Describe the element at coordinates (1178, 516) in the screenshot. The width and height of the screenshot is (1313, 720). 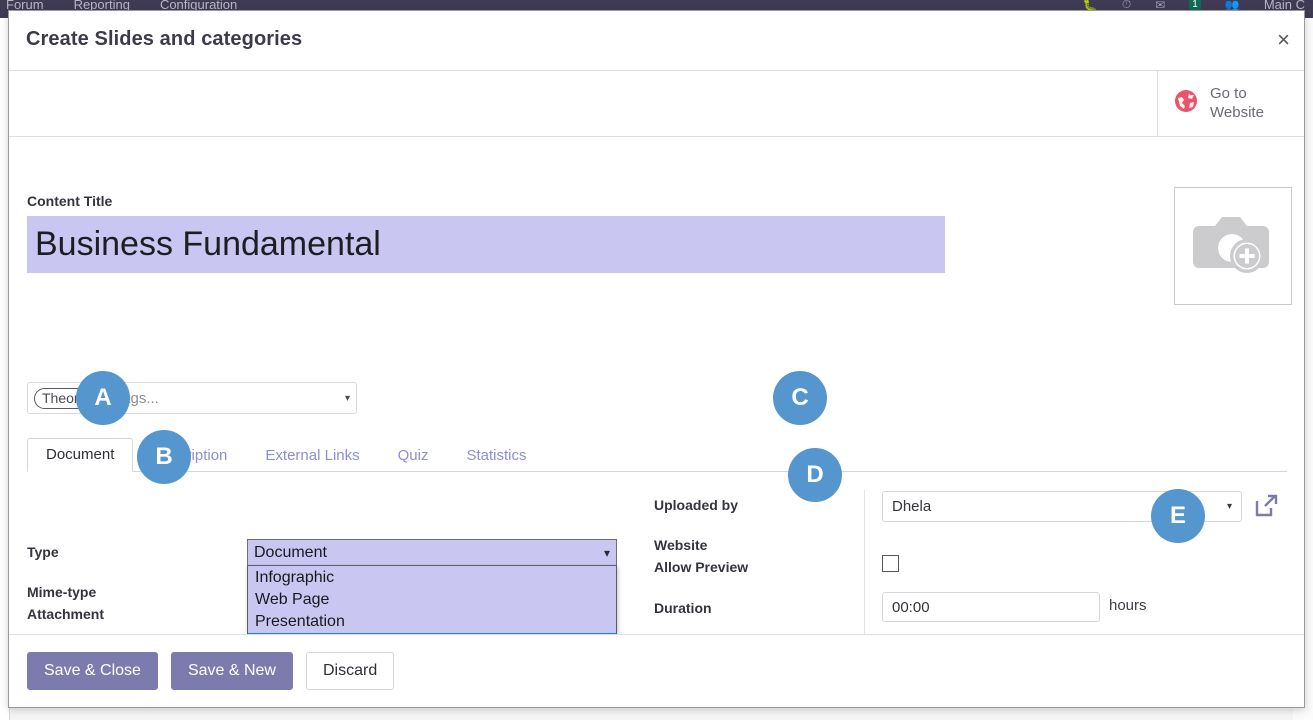
I see `annotation-badge-e: E` at that location.